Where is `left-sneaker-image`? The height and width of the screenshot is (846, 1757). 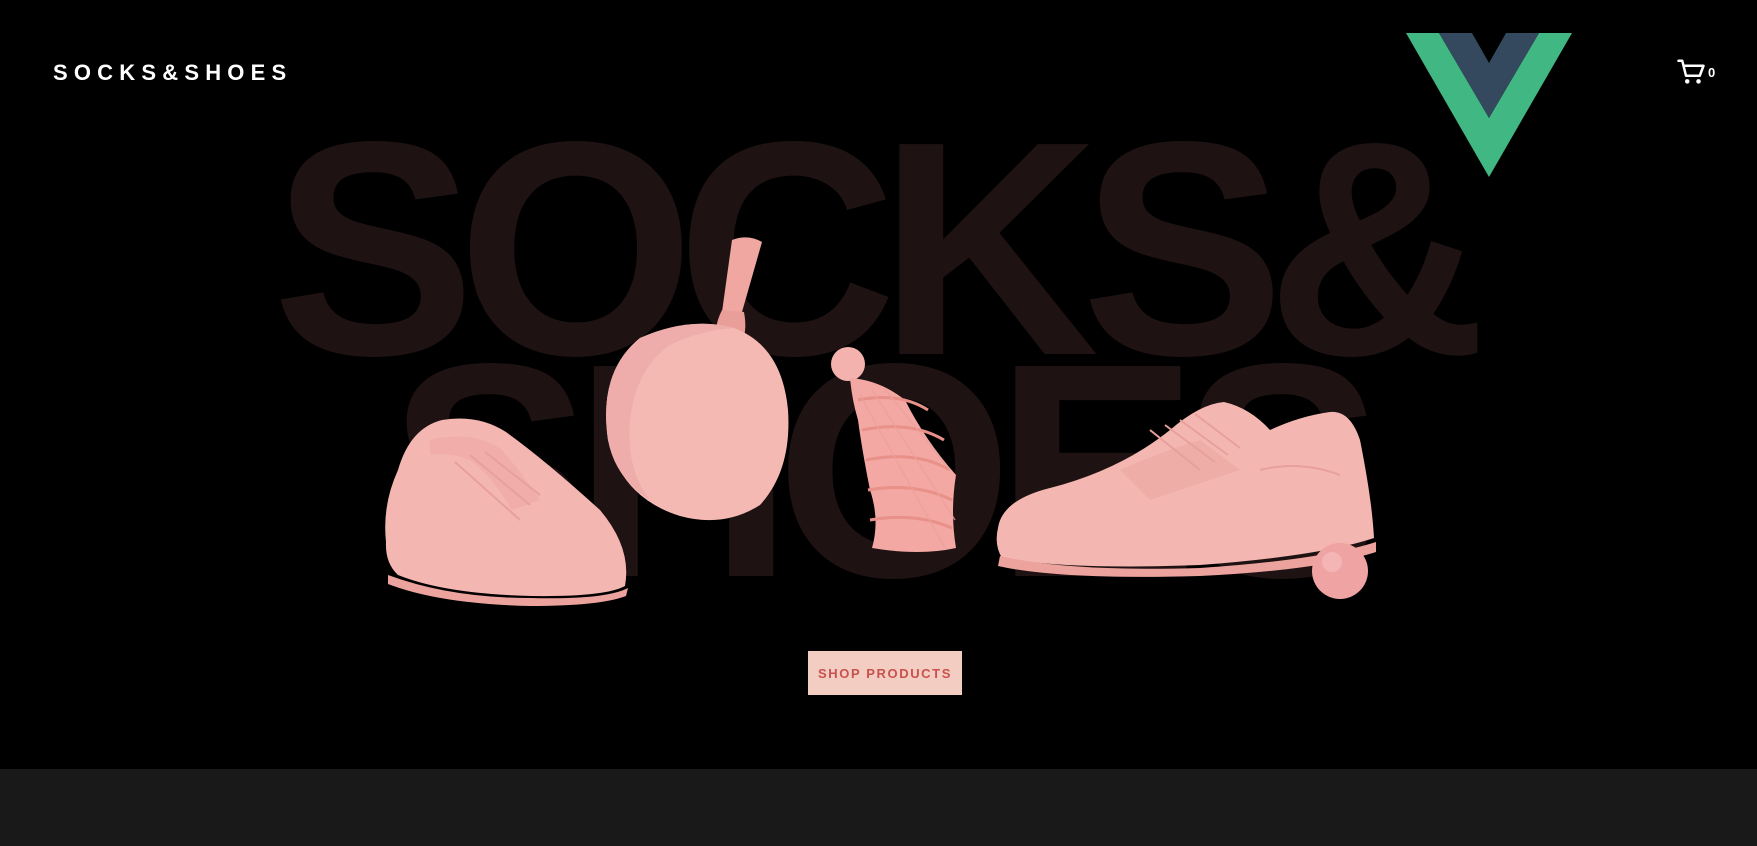 left-sneaker-image is located at coordinates (506, 512).